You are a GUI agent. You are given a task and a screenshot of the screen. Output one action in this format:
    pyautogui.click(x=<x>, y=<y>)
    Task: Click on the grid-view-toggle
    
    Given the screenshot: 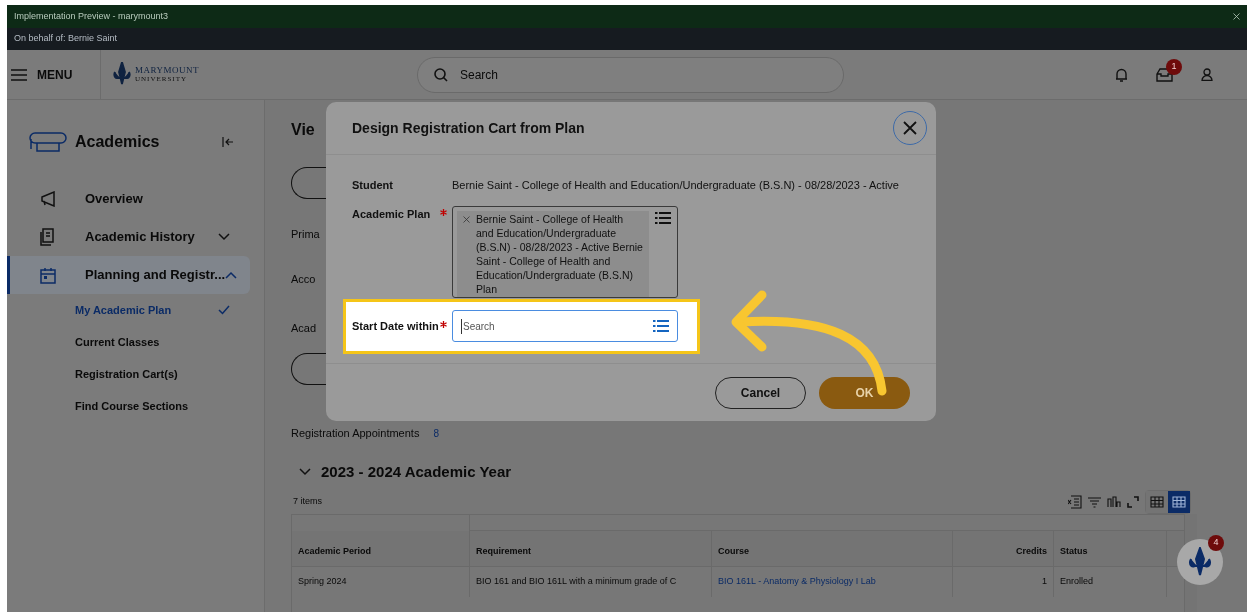 What is the action you would take?
    pyautogui.click(x=1179, y=502)
    